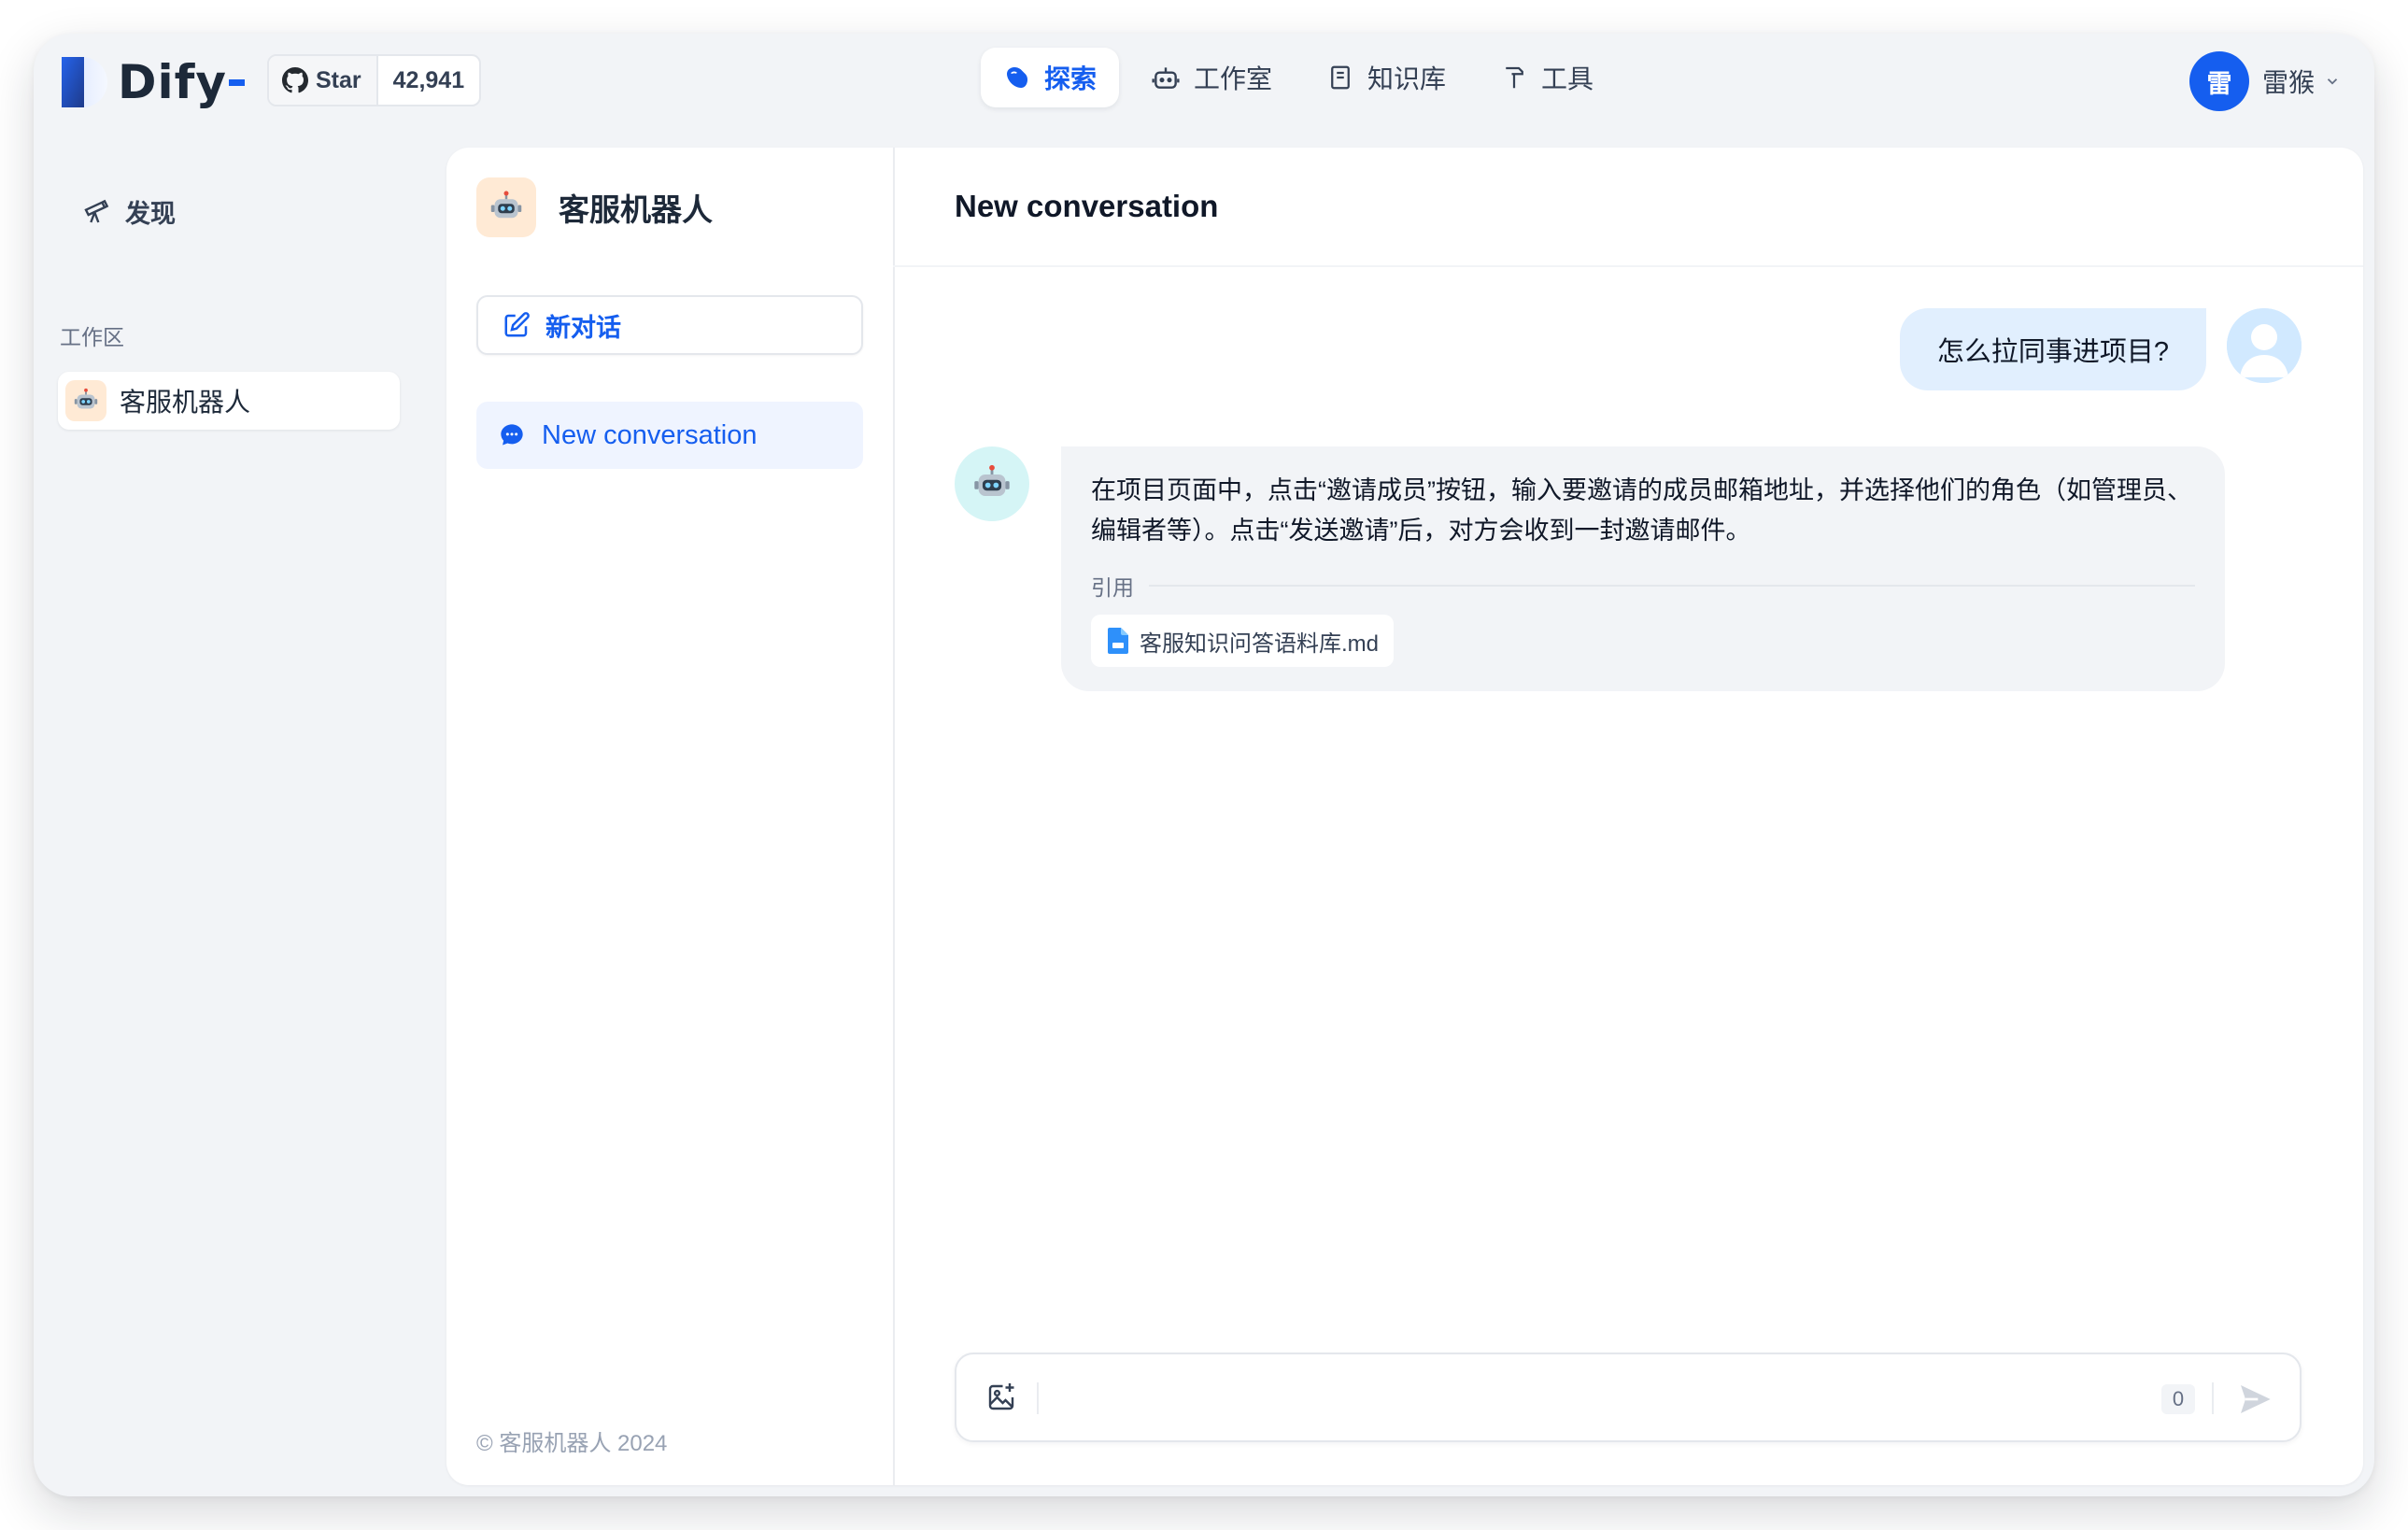 This screenshot has height=1530, width=2408. I want to click on brand-name: Dify, so click(172, 82).